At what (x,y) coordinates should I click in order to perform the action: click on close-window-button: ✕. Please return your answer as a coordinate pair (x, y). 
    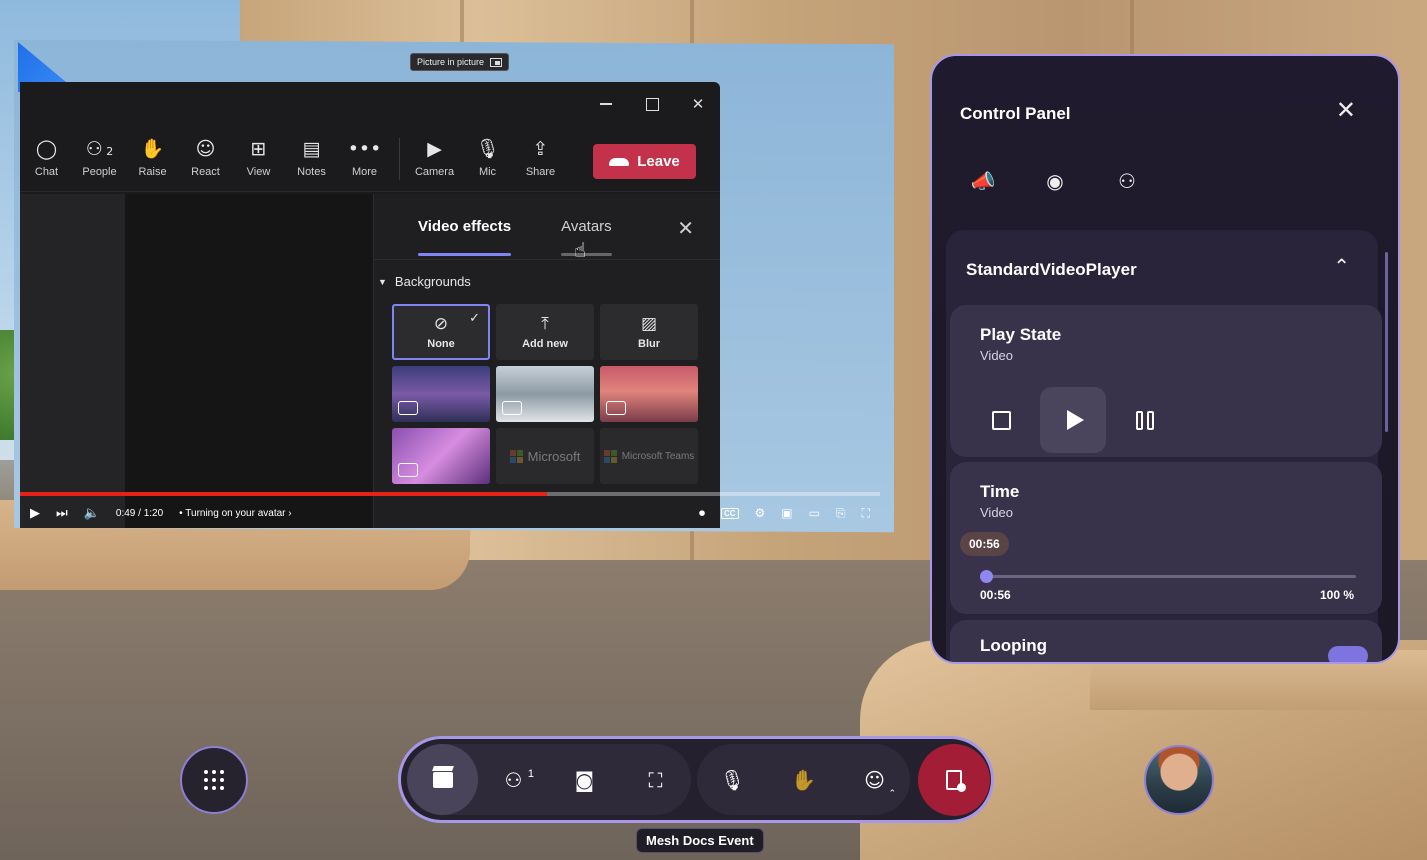
    Looking at the image, I should click on (698, 104).